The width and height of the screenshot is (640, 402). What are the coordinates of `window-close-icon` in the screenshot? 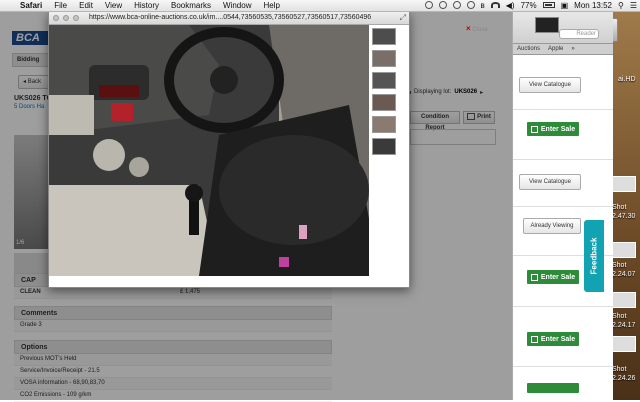 It's located at (56, 18).